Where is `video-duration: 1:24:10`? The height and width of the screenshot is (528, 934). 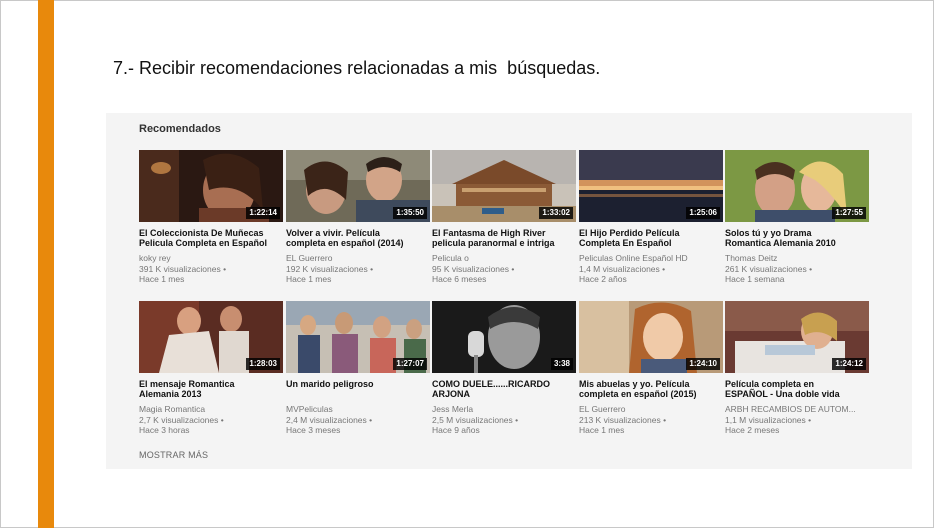
video-duration: 1:24:10 is located at coordinates (703, 364).